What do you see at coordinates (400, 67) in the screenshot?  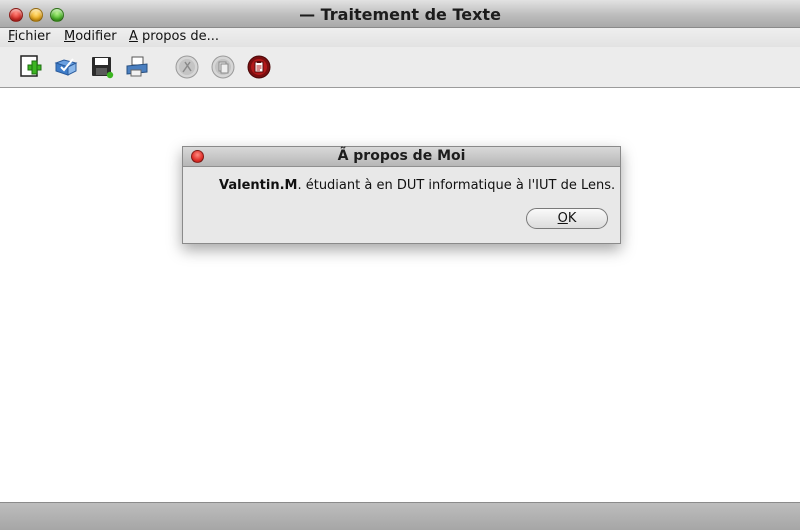 I see `toolbar` at bounding box center [400, 67].